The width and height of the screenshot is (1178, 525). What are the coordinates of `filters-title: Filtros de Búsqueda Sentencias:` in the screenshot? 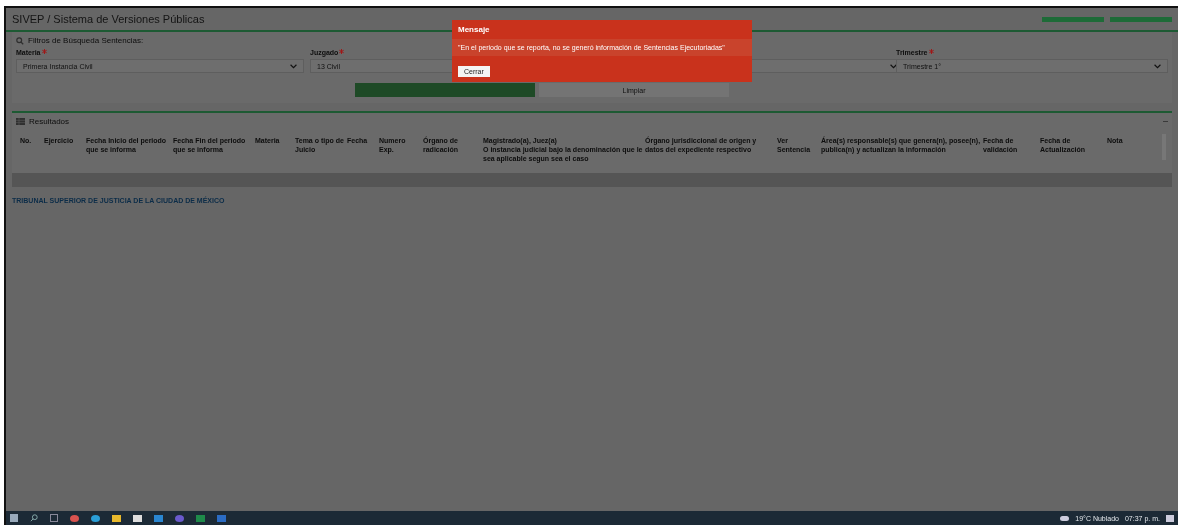 It's located at (86, 40).